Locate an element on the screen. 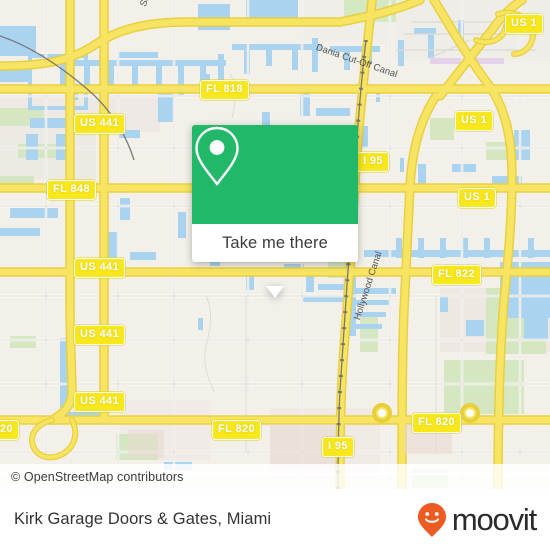 The image size is (550, 550). map-pin-icon is located at coordinates (217, 156).